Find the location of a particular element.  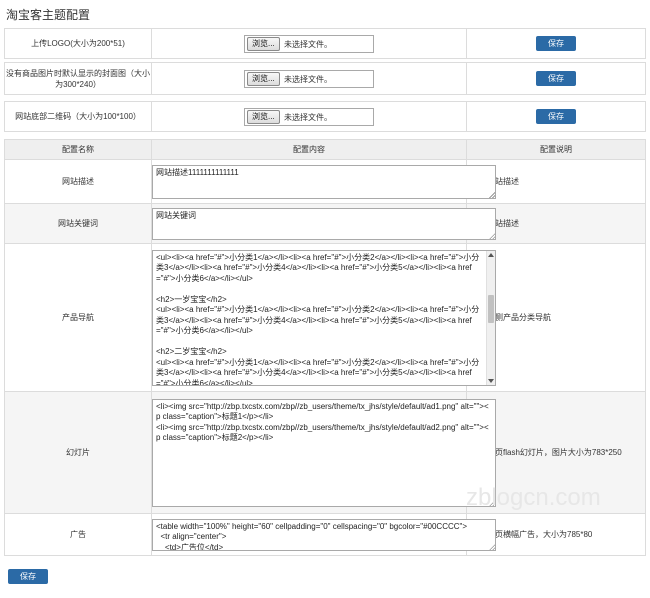

config-name: 幻灯片 is located at coordinates (78, 452).